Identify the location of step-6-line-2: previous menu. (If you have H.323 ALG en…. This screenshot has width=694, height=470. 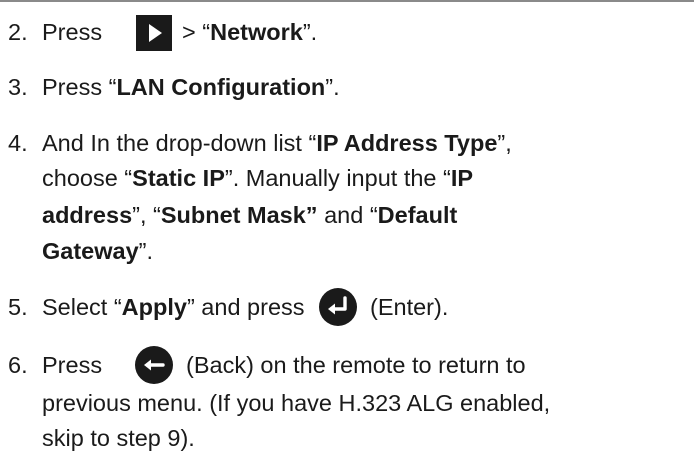
(296, 403).